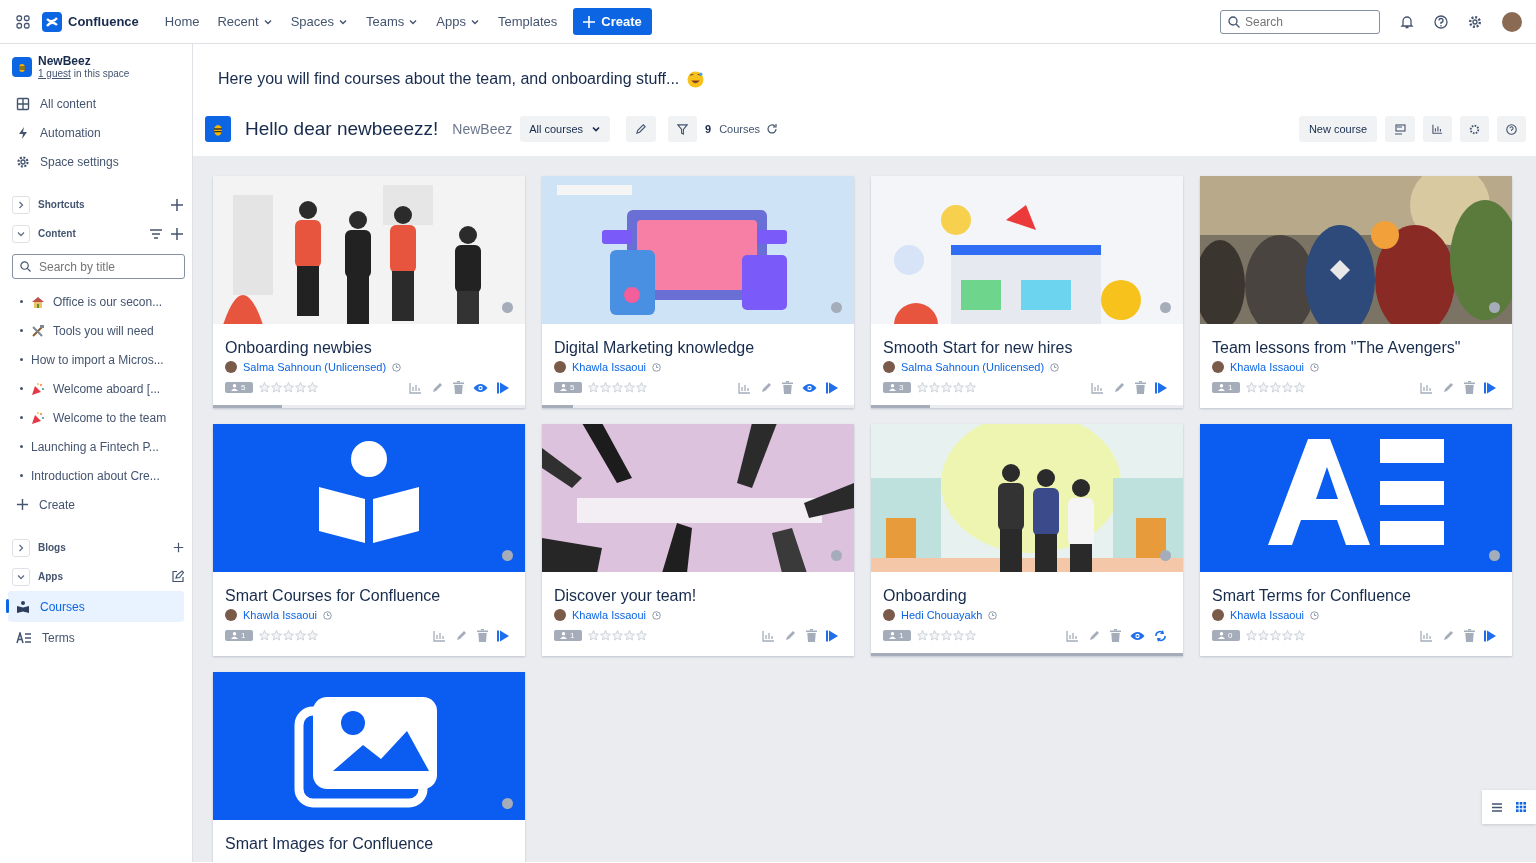 The image size is (1536, 863). I want to click on course-title: Smooth Start for new hires, so click(1027, 348).